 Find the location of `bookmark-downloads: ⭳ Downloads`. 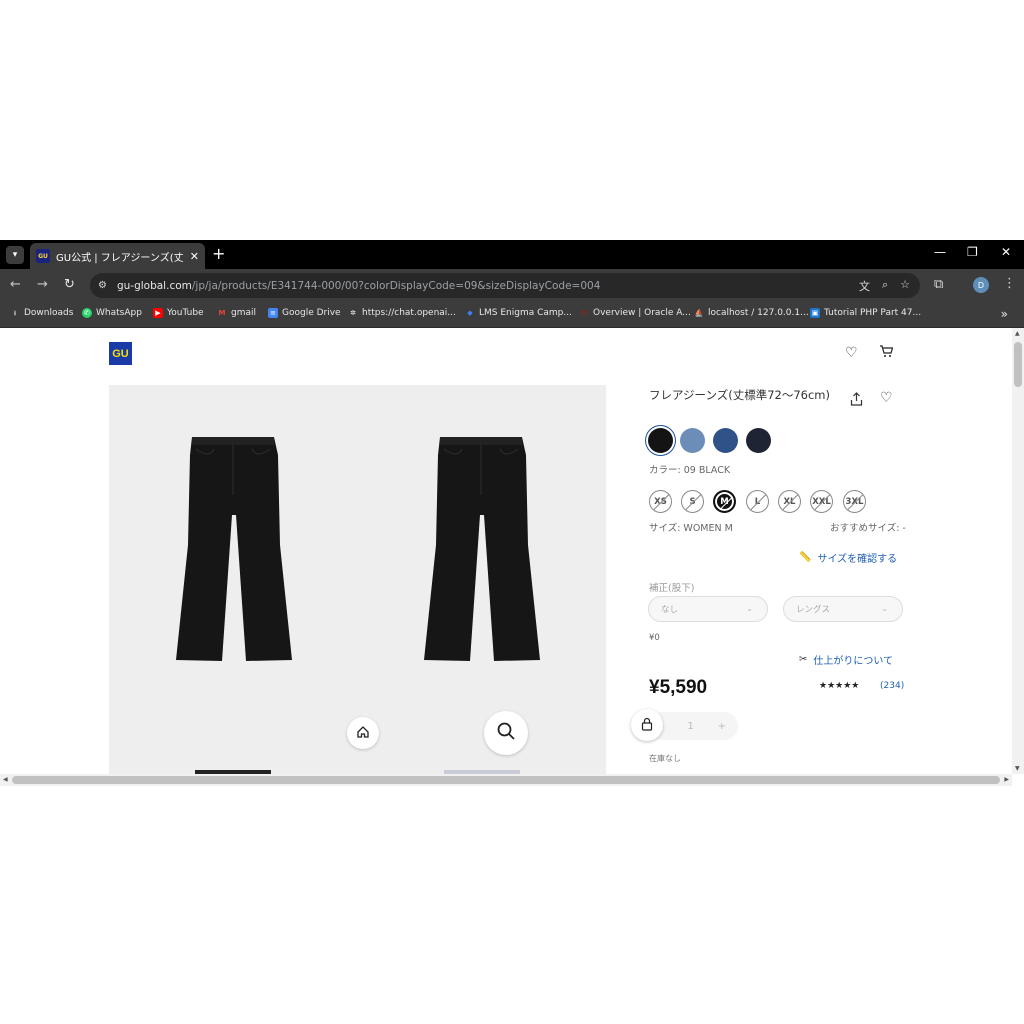

bookmark-downloads: ⭳ Downloads is located at coordinates (42, 313).